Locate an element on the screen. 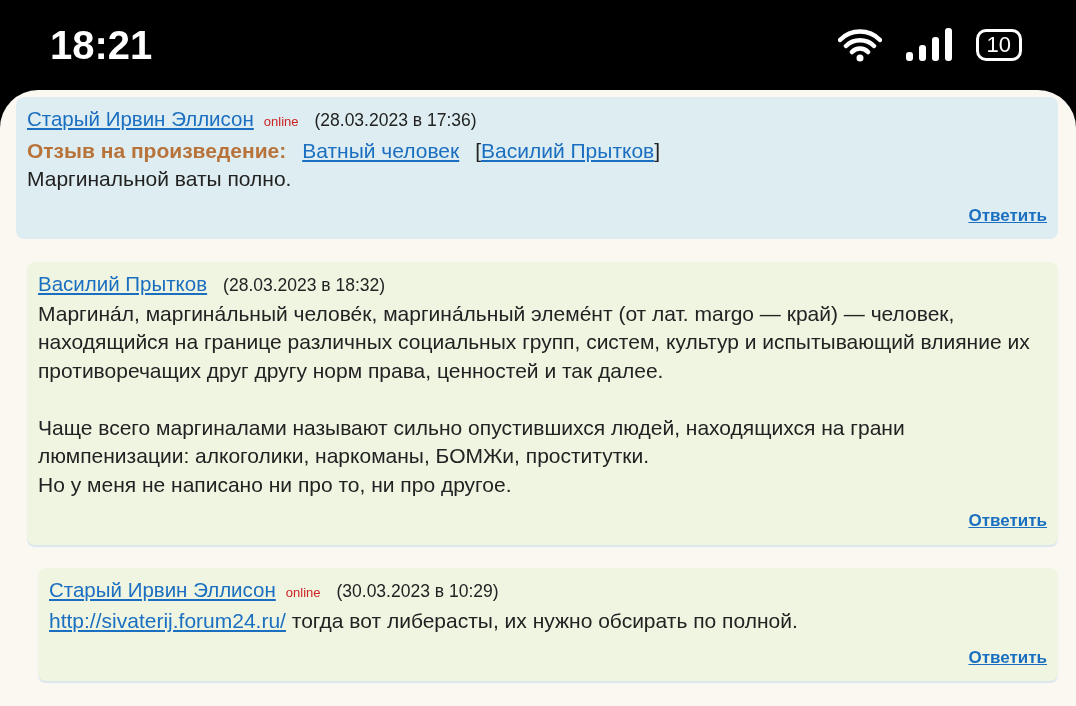 The image size is (1076, 706). comment-date: (30.03.2023 в 10:29) is located at coordinates (417, 591).